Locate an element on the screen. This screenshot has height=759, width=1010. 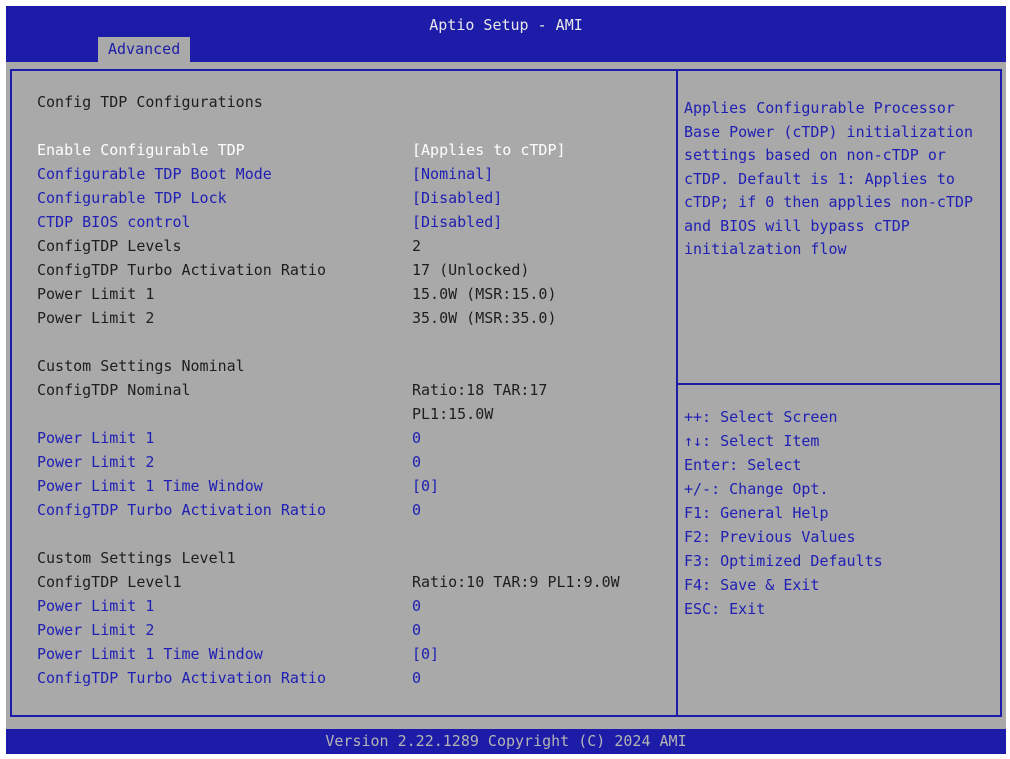
title-bar: Aptio Setup - AMI Advanced is located at coordinates (506, 34).